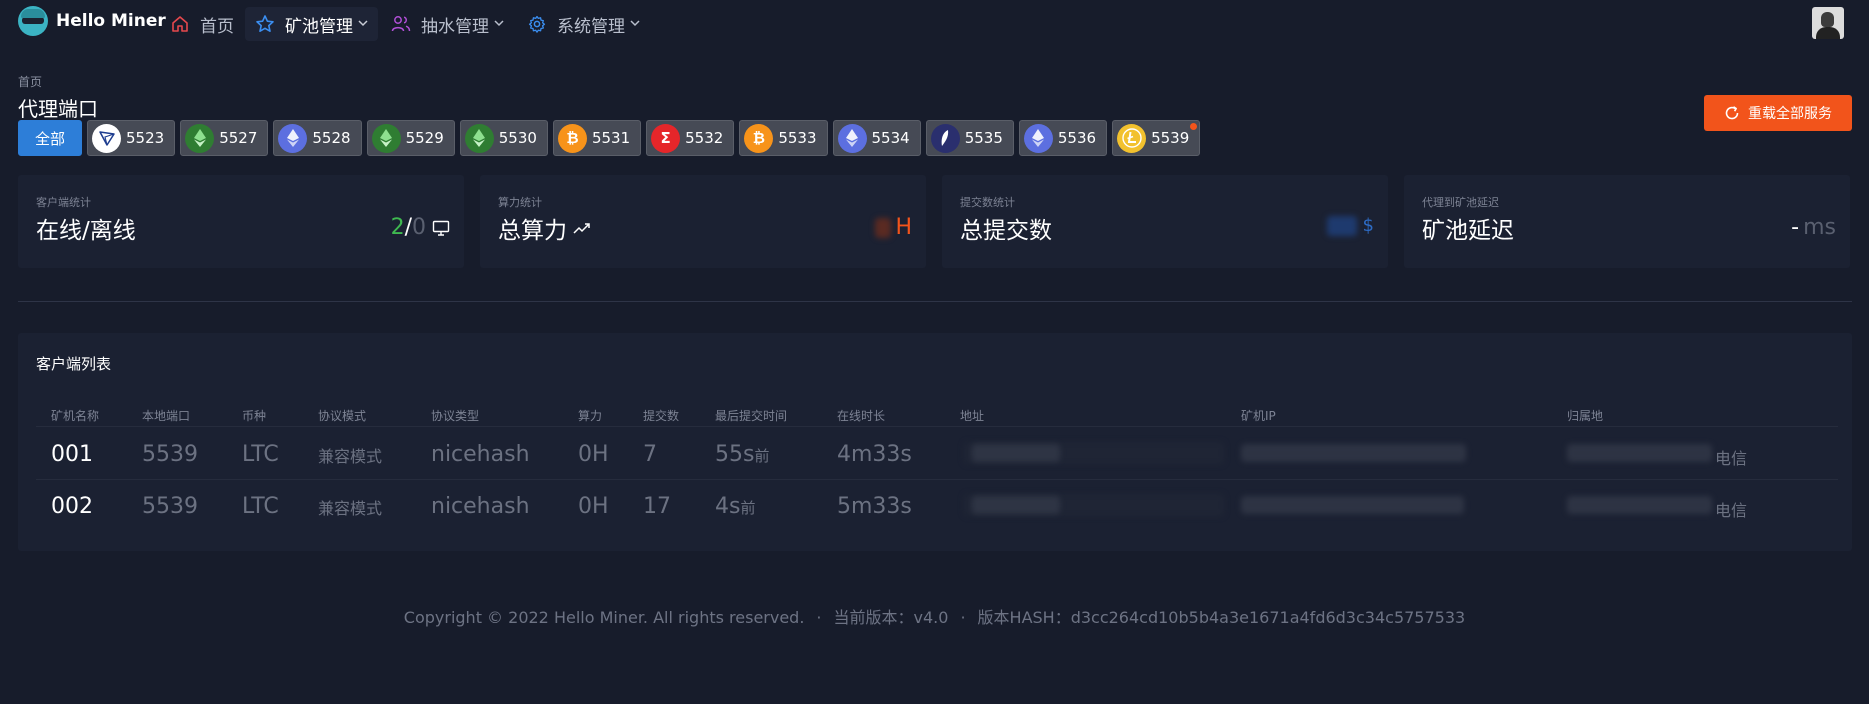 Image resolution: width=1869 pixels, height=704 pixels. Describe the element at coordinates (503, 138) in the screenshot. I see `port-tab-5530: 5530` at that location.